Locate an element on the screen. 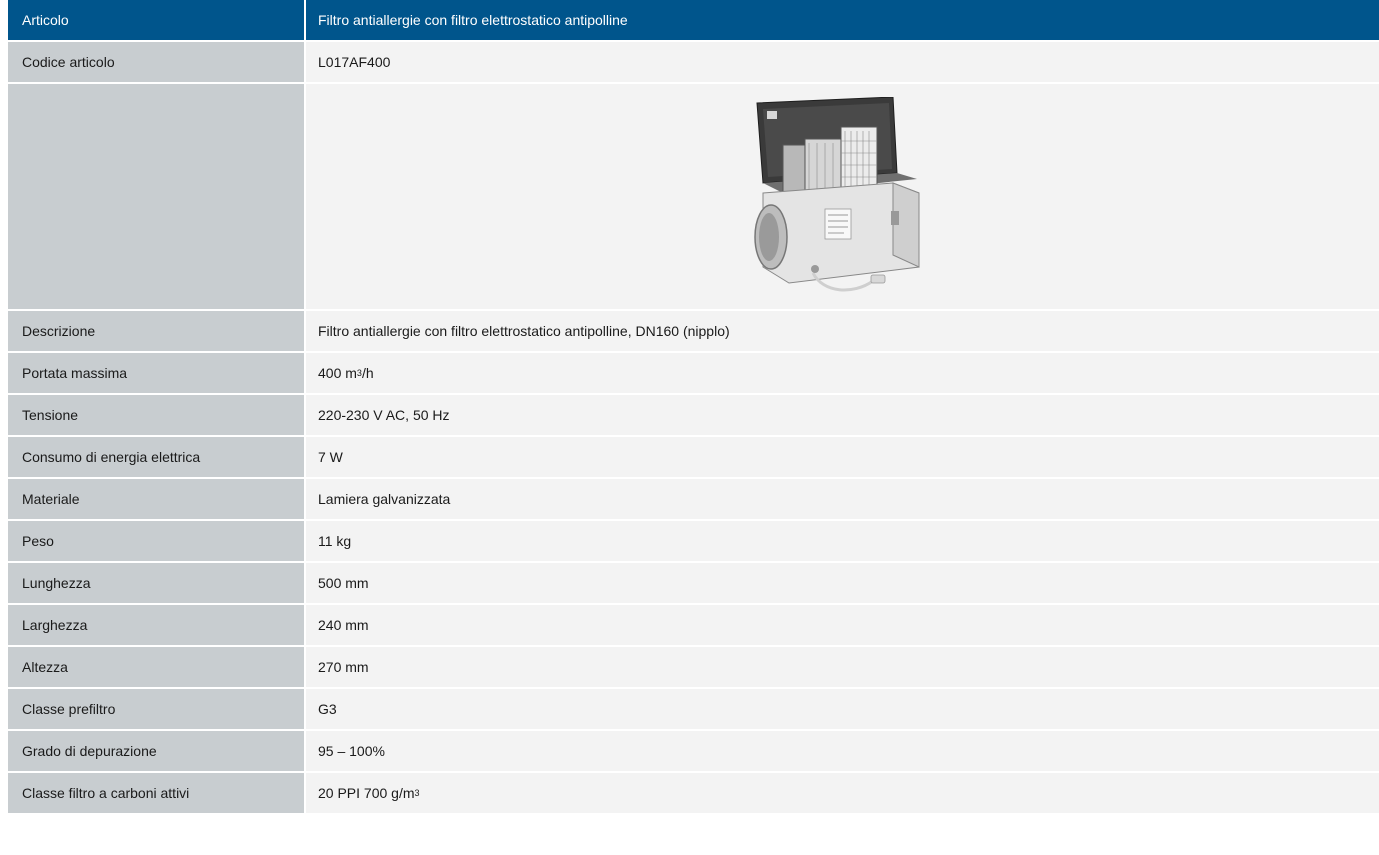 Image resolution: width=1379 pixels, height=855 pixels. row-label: Consumo di energia elettrica is located at coordinates (157, 457).